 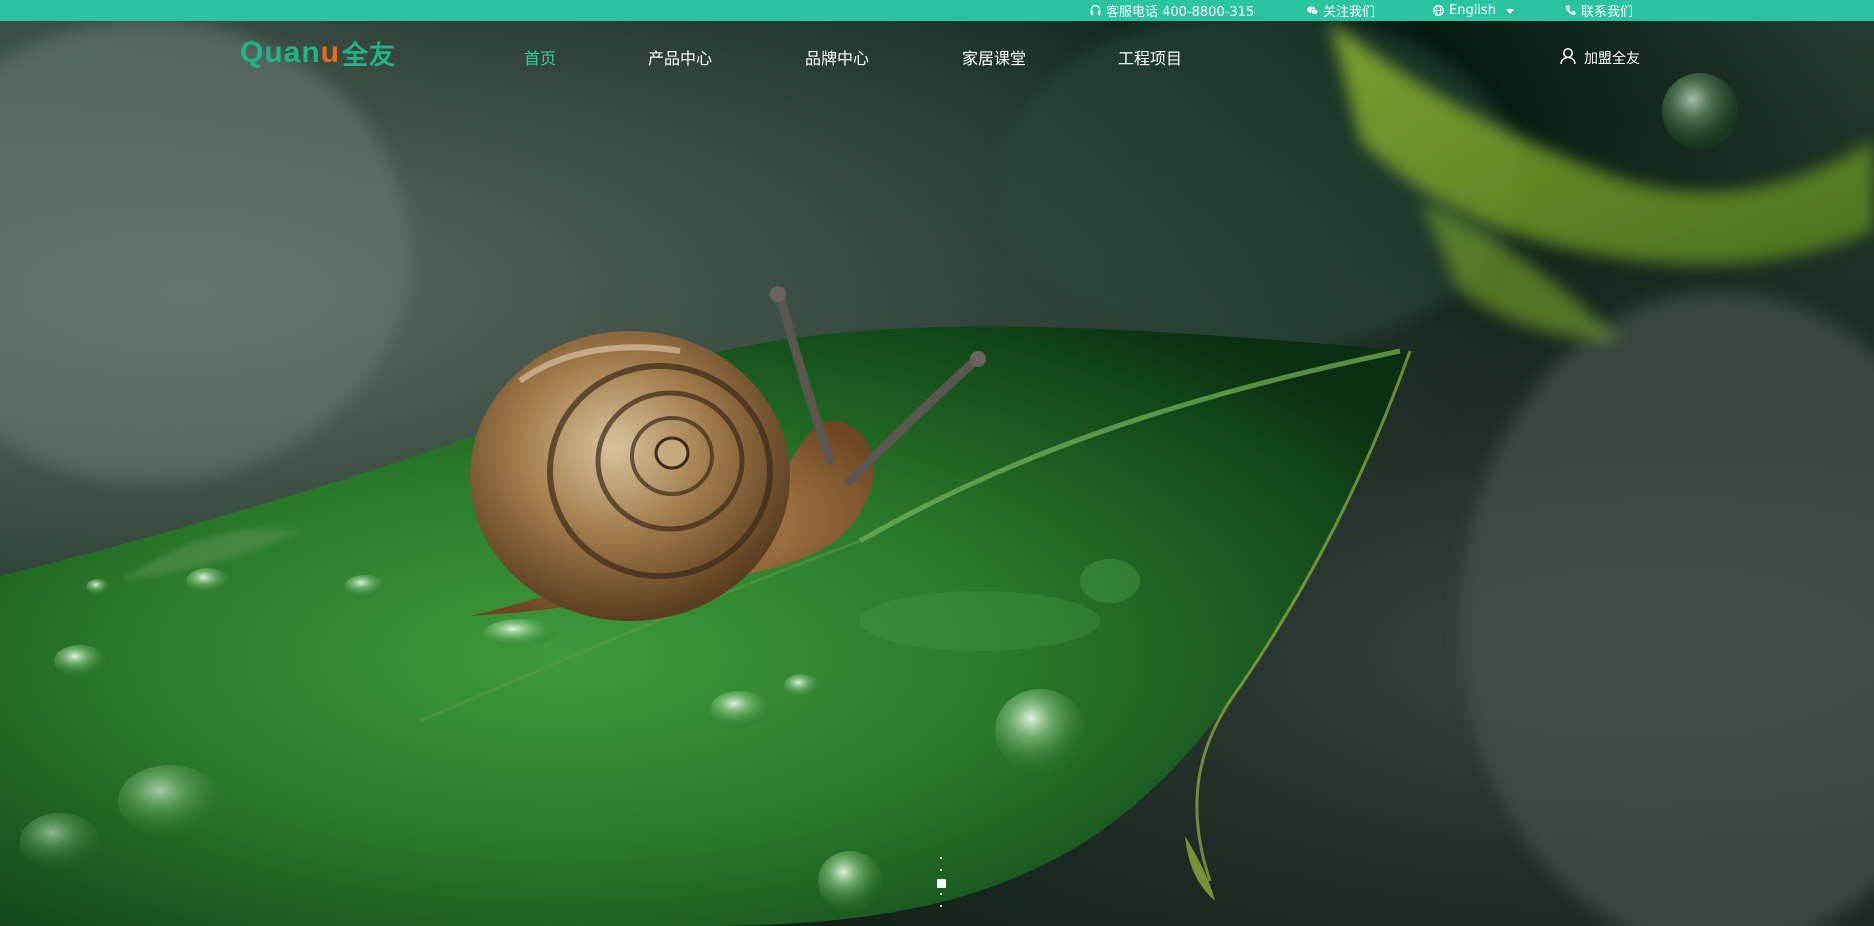 I want to click on nav-item-products: 产品中心, so click(x=680, y=57).